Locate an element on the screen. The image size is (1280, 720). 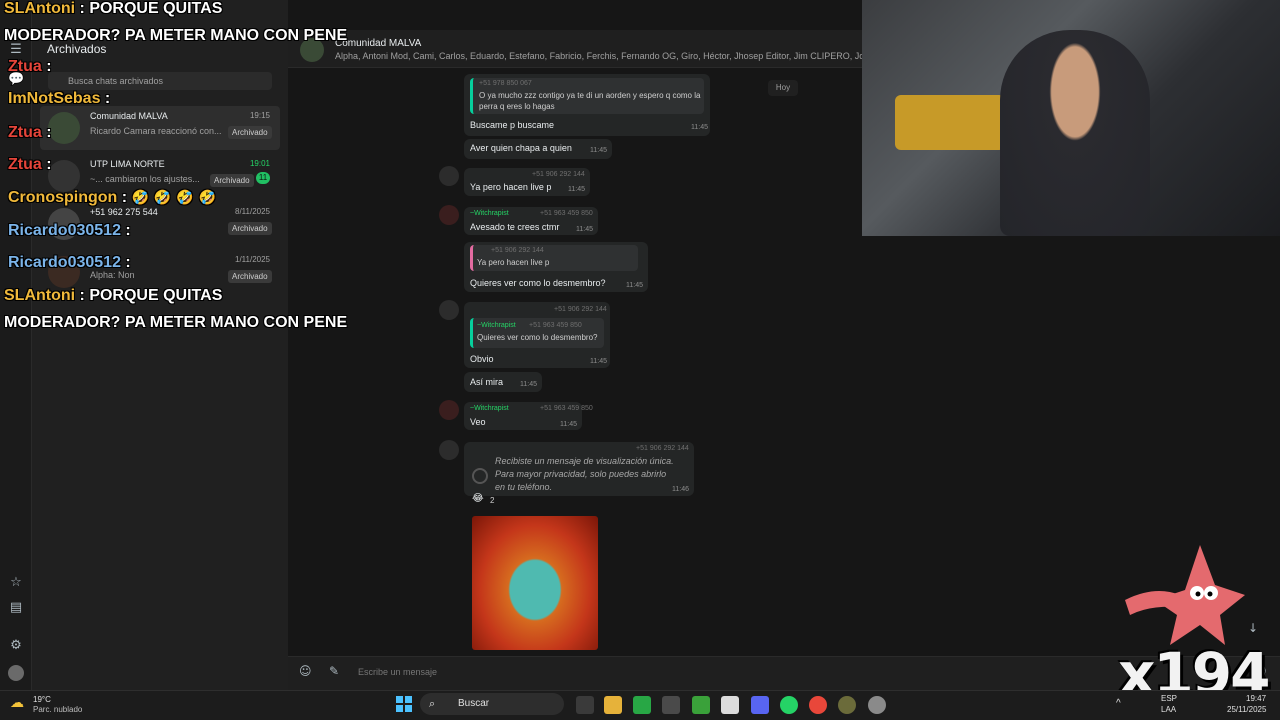
weather-icon: ☁ is located at coordinates (17, 703).